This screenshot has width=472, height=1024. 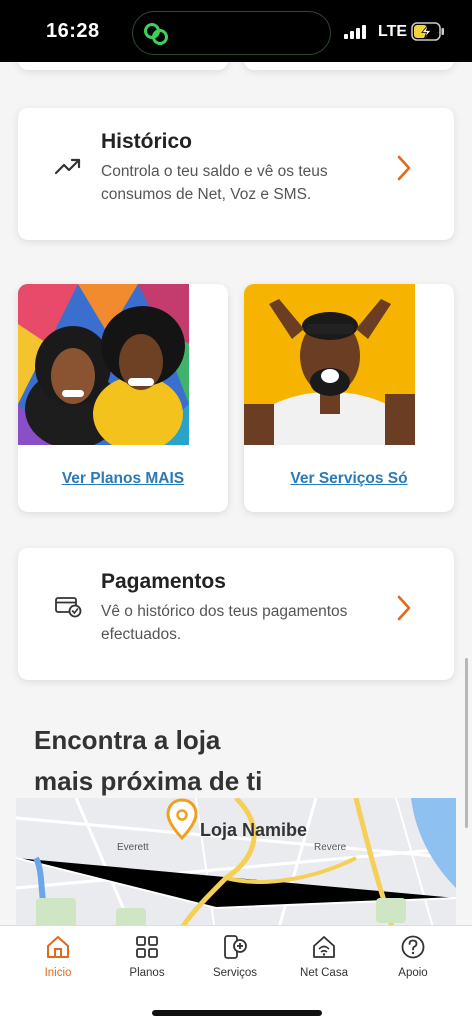 What do you see at coordinates (147, 141) in the screenshot?
I see `historico-title: Histórico` at bounding box center [147, 141].